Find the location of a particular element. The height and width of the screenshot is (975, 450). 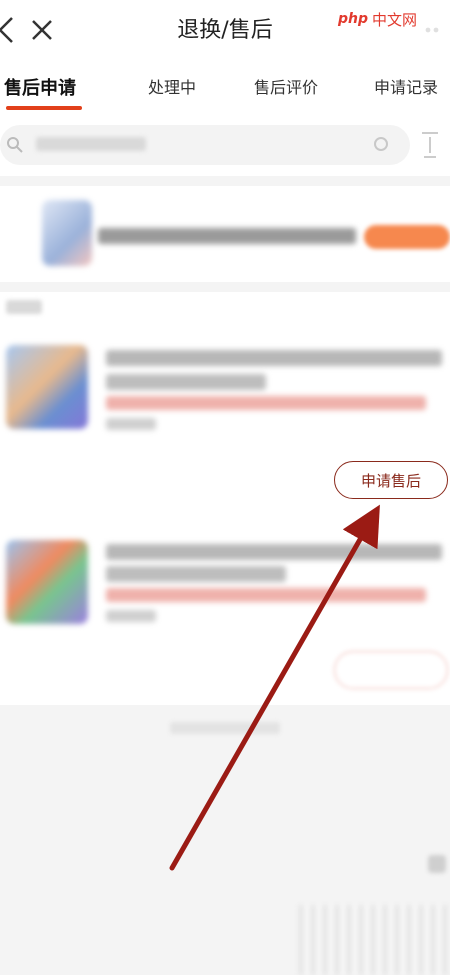

watermark-logo: php 中文网 is located at coordinates (391, 19).